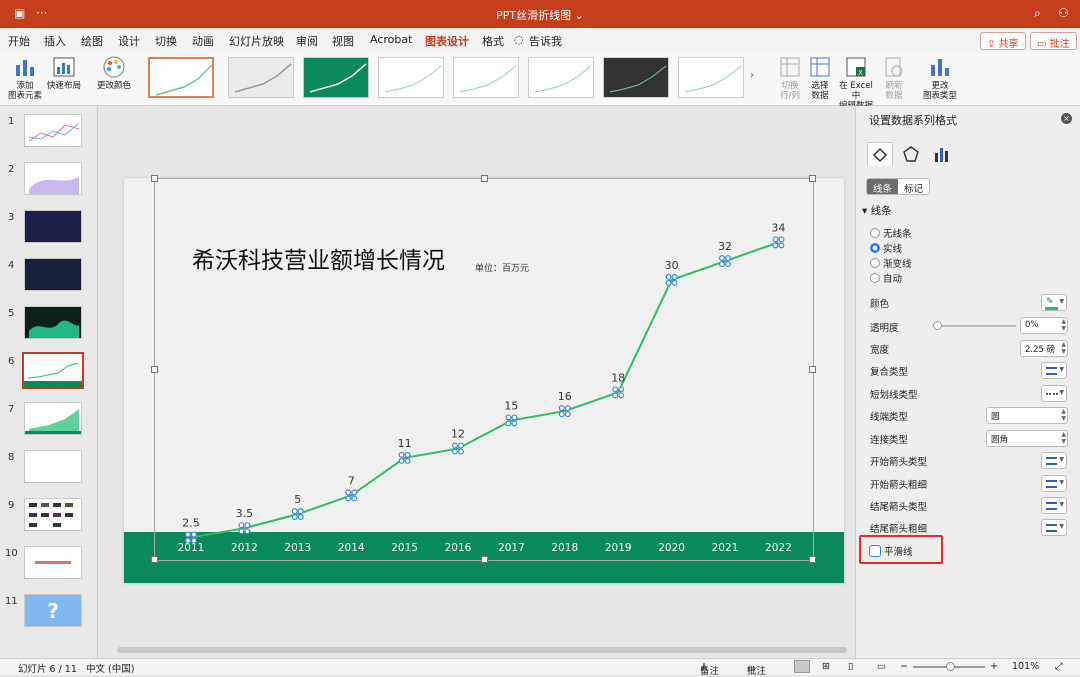  I want to click on transparency-slider, so click(974, 325).